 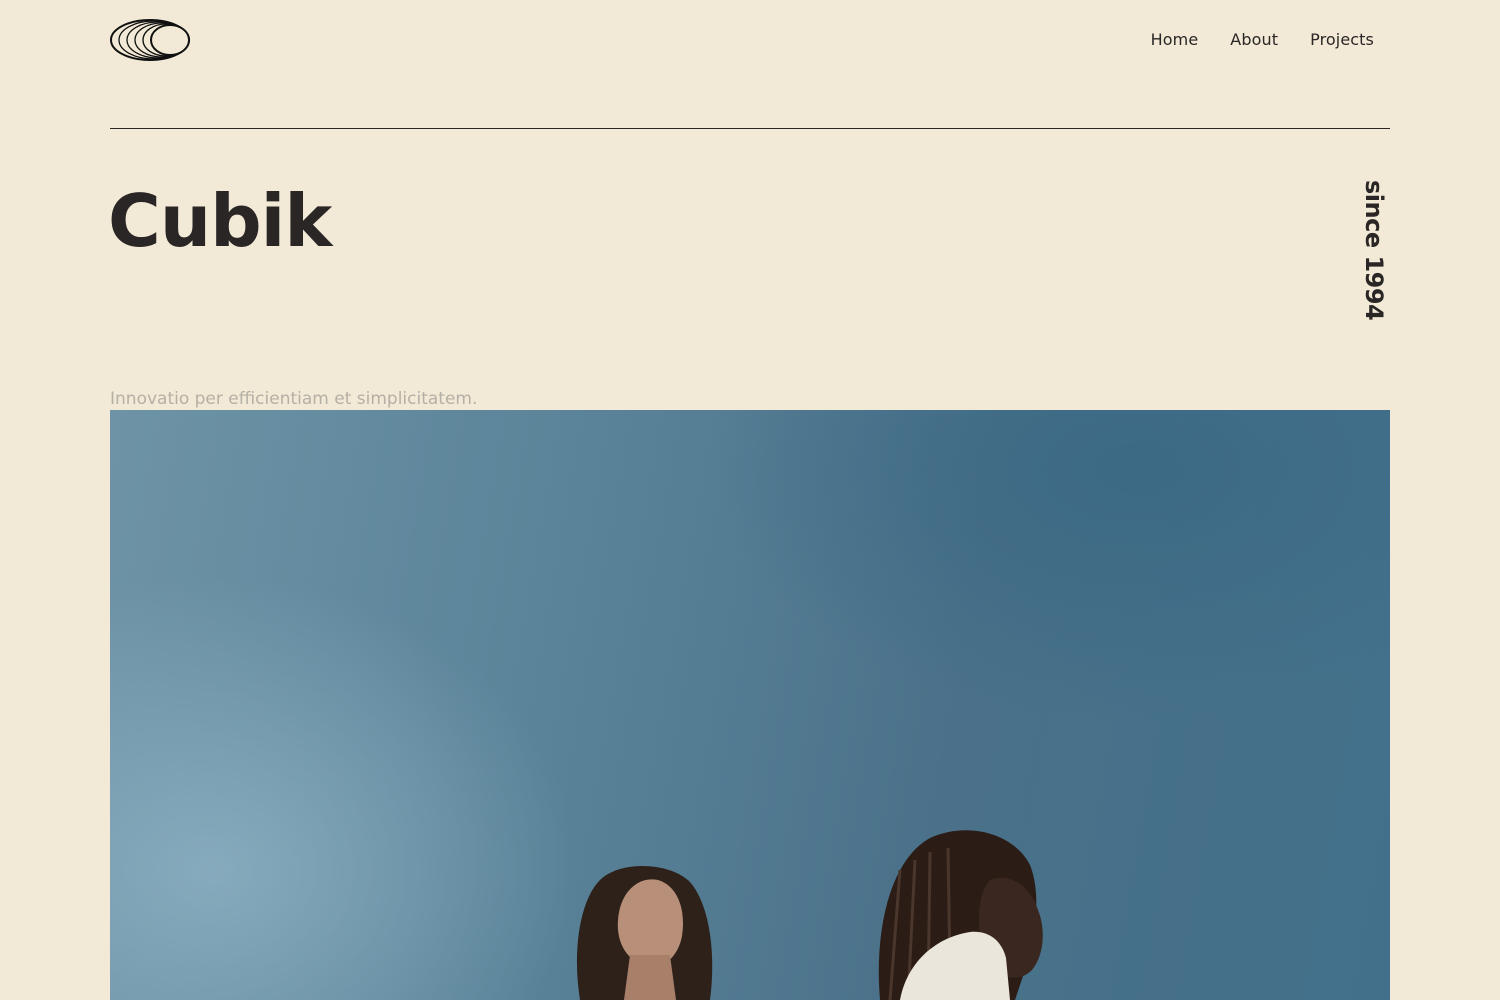 What do you see at coordinates (1254, 39) in the screenshot?
I see `nav-about-link: About` at bounding box center [1254, 39].